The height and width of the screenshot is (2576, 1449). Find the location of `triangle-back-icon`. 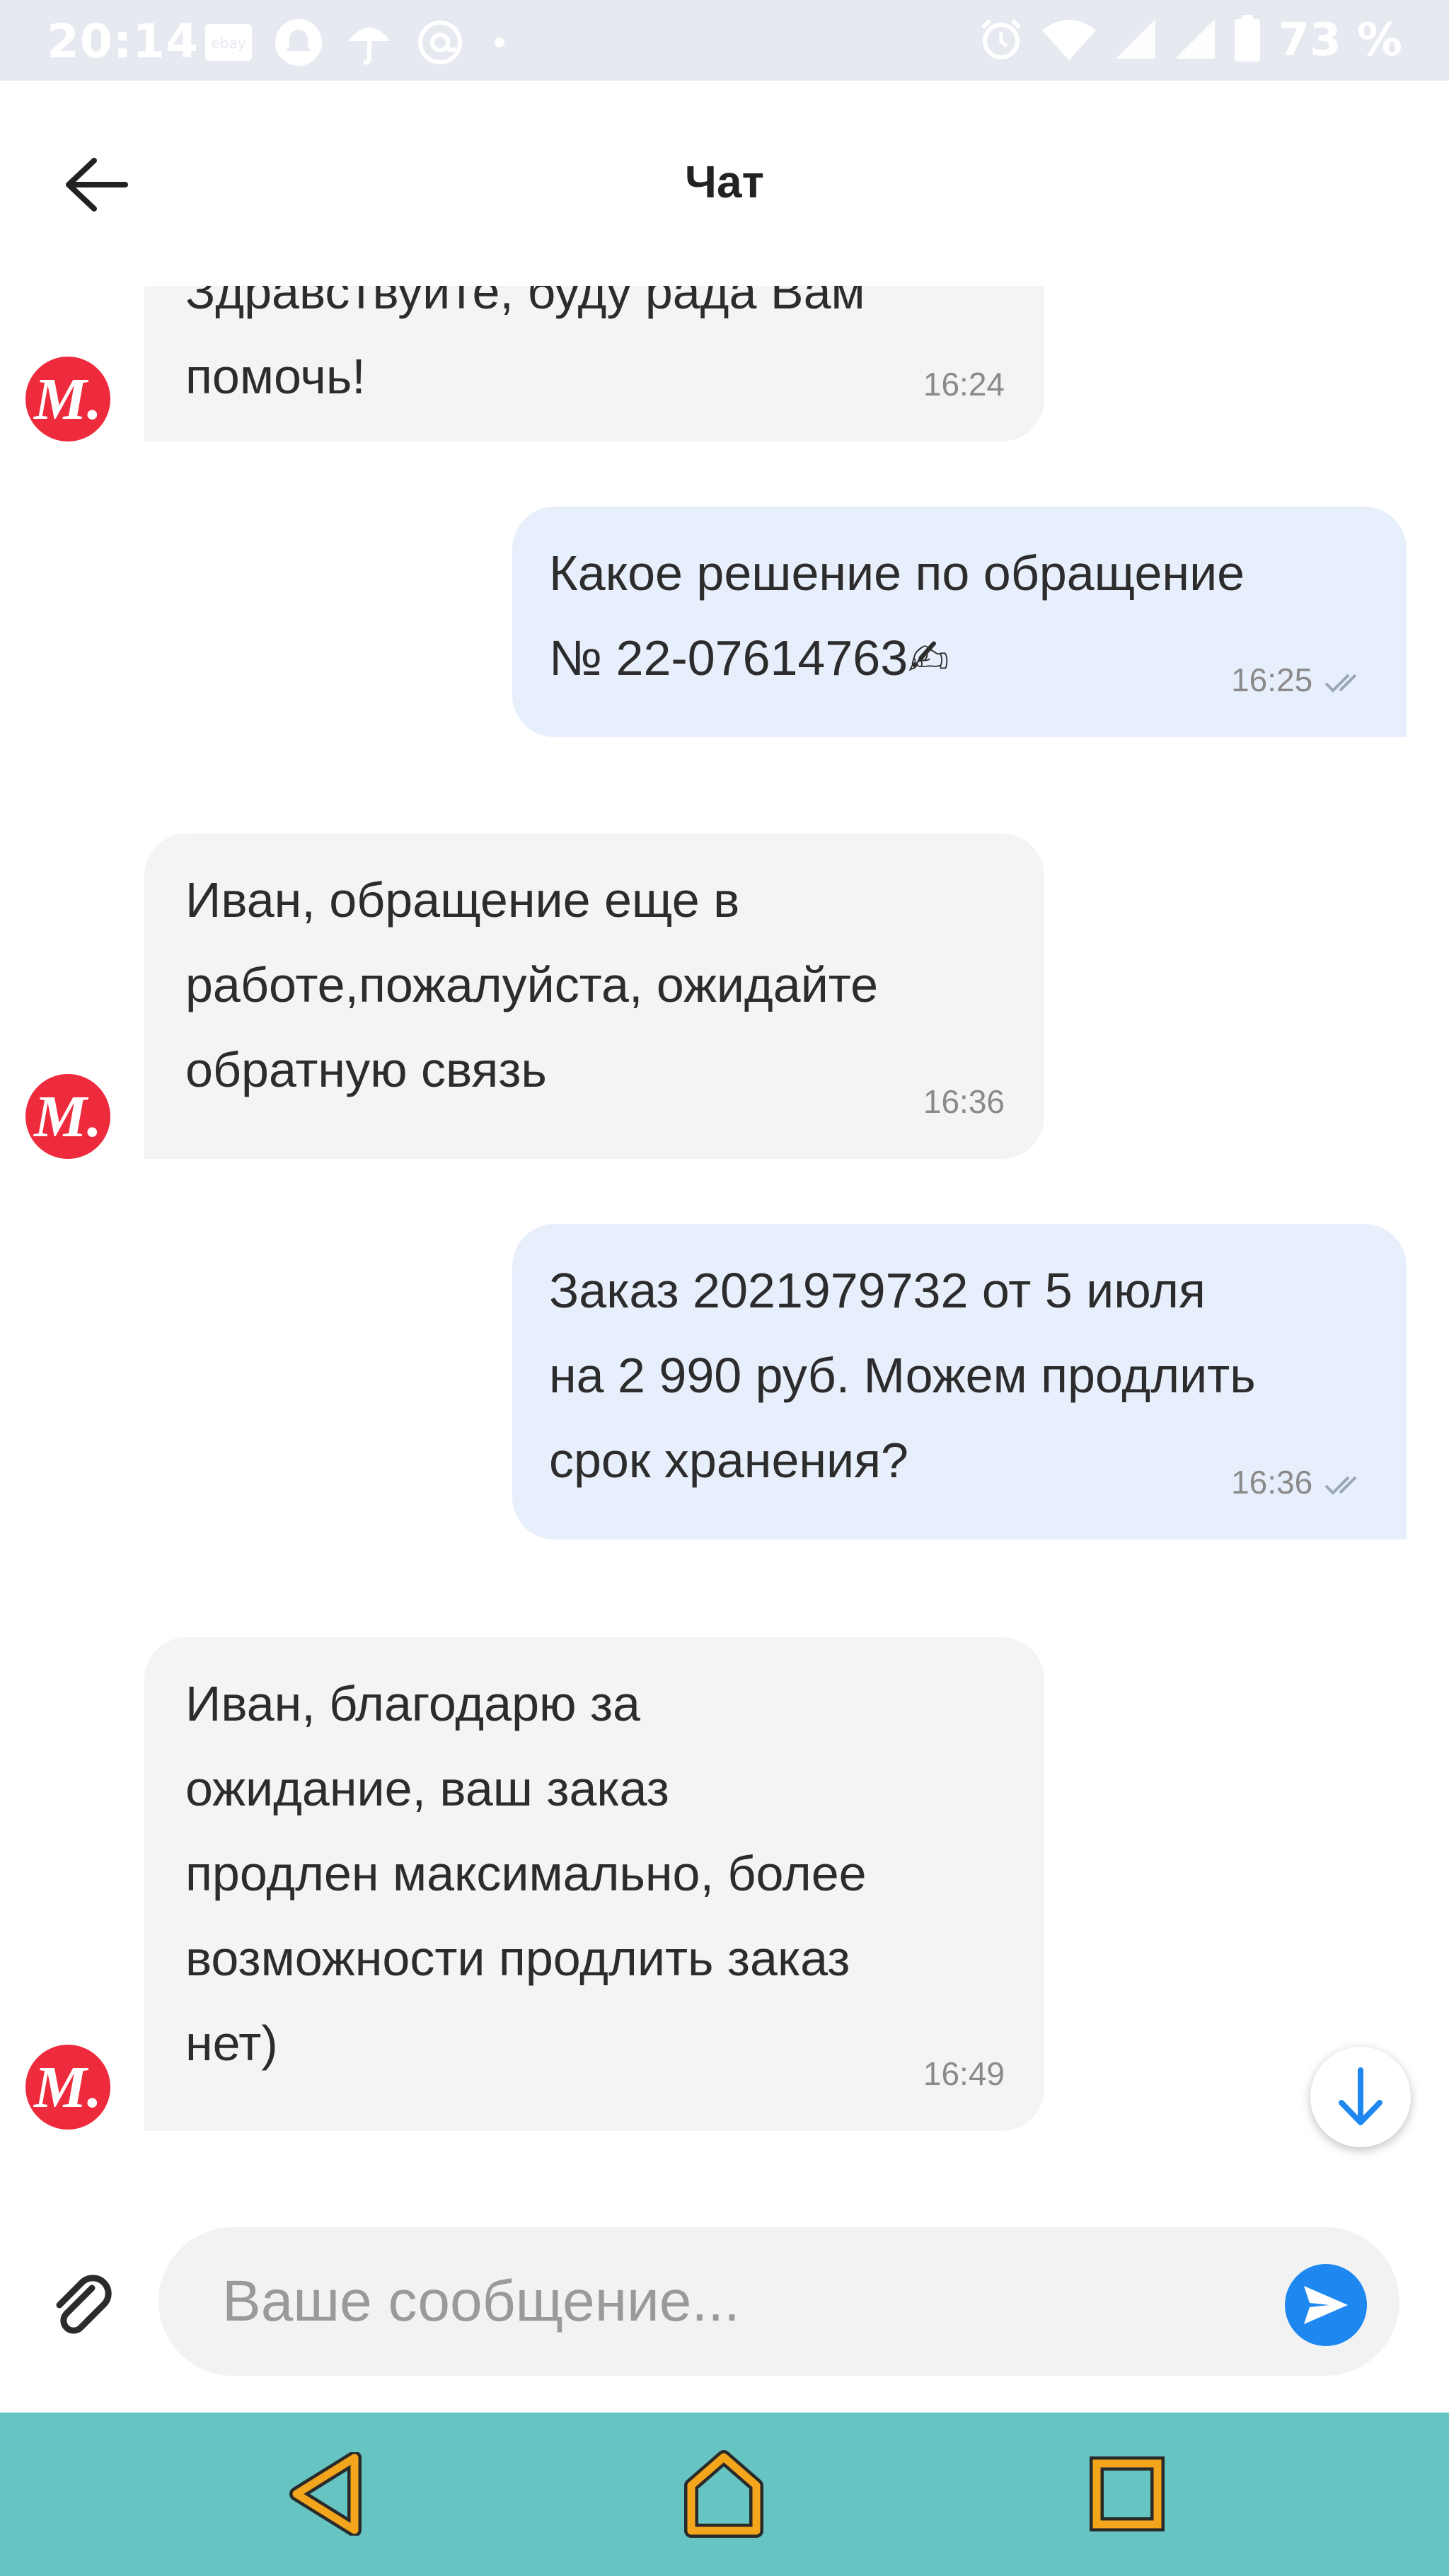

triangle-back-icon is located at coordinates (325, 2494).